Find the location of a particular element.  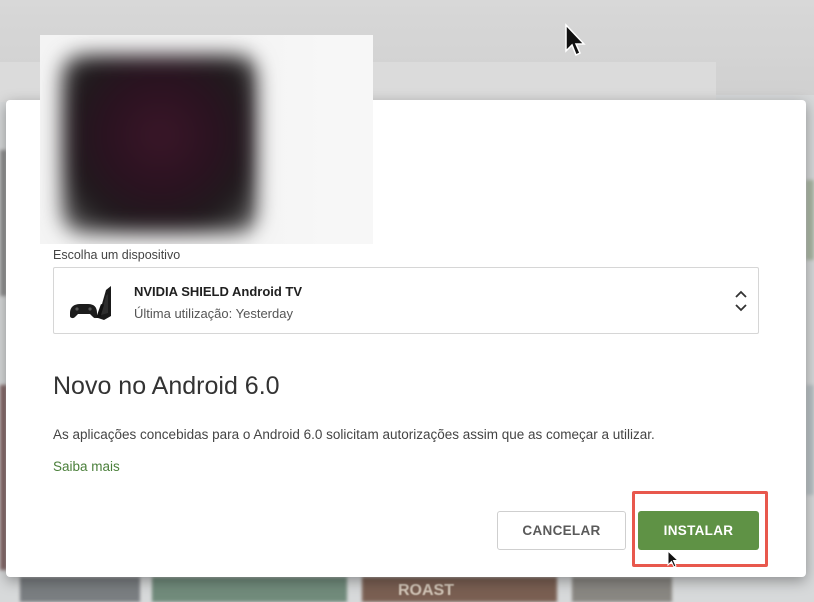

device-name: NVIDIA SHIELD Android TV is located at coordinates (218, 291).